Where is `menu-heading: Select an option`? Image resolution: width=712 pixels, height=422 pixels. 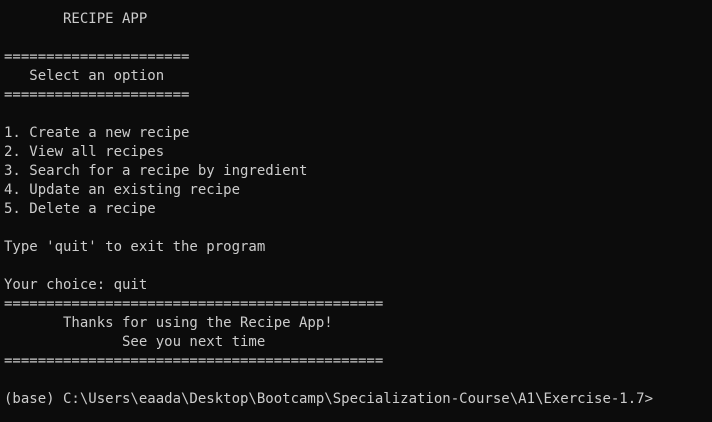 menu-heading: Select an option is located at coordinates (84, 76).